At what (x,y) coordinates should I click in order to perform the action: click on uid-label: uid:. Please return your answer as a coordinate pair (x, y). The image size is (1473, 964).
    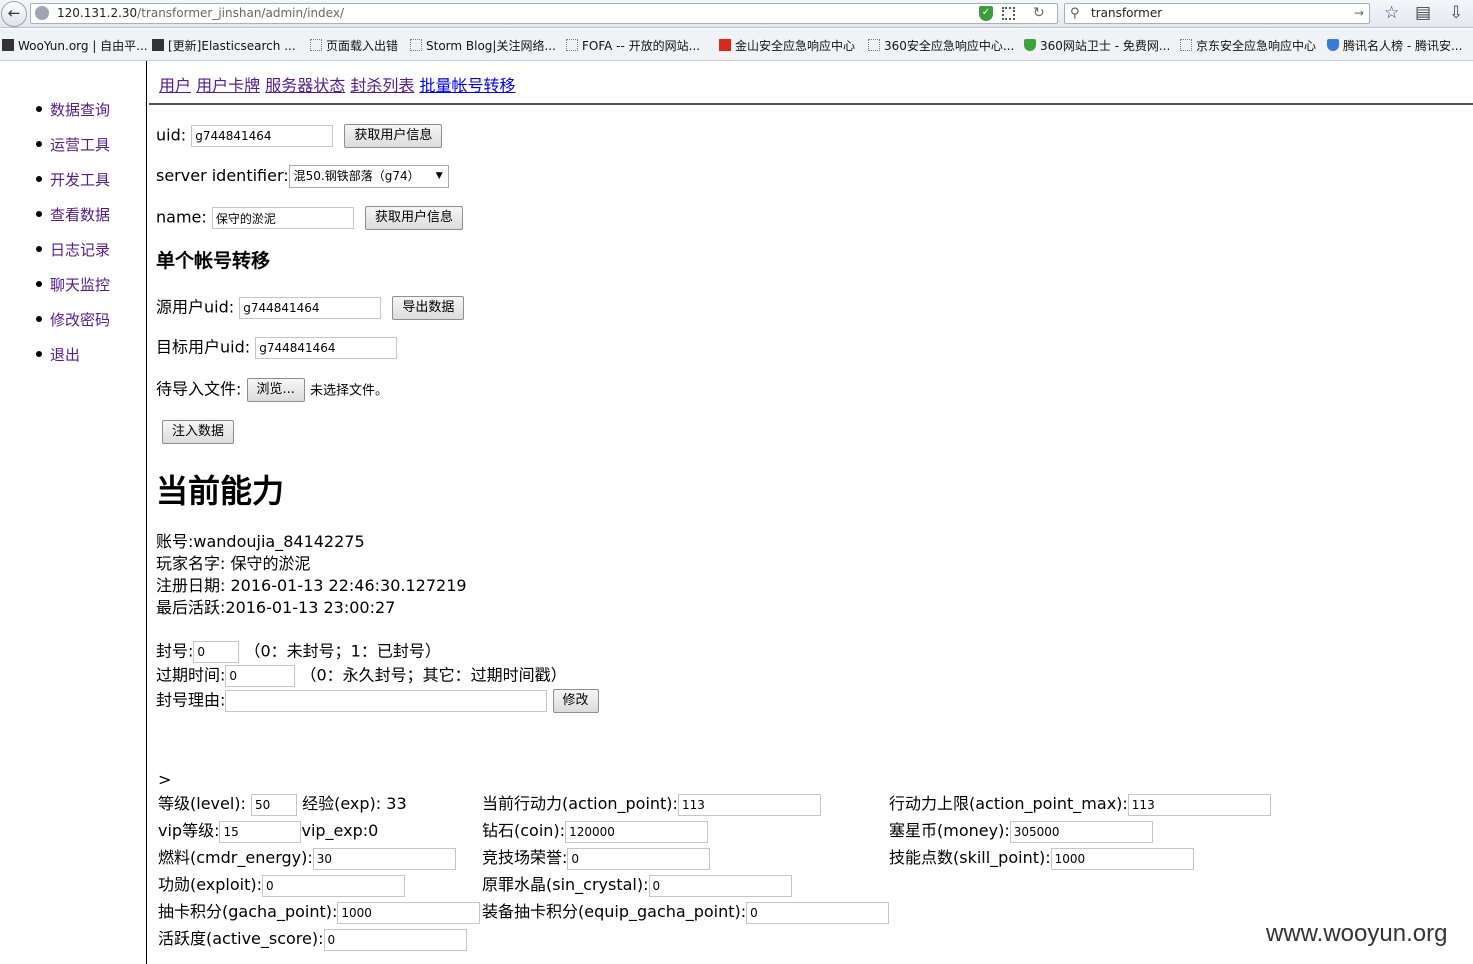
    Looking at the image, I should click on (171, 135).